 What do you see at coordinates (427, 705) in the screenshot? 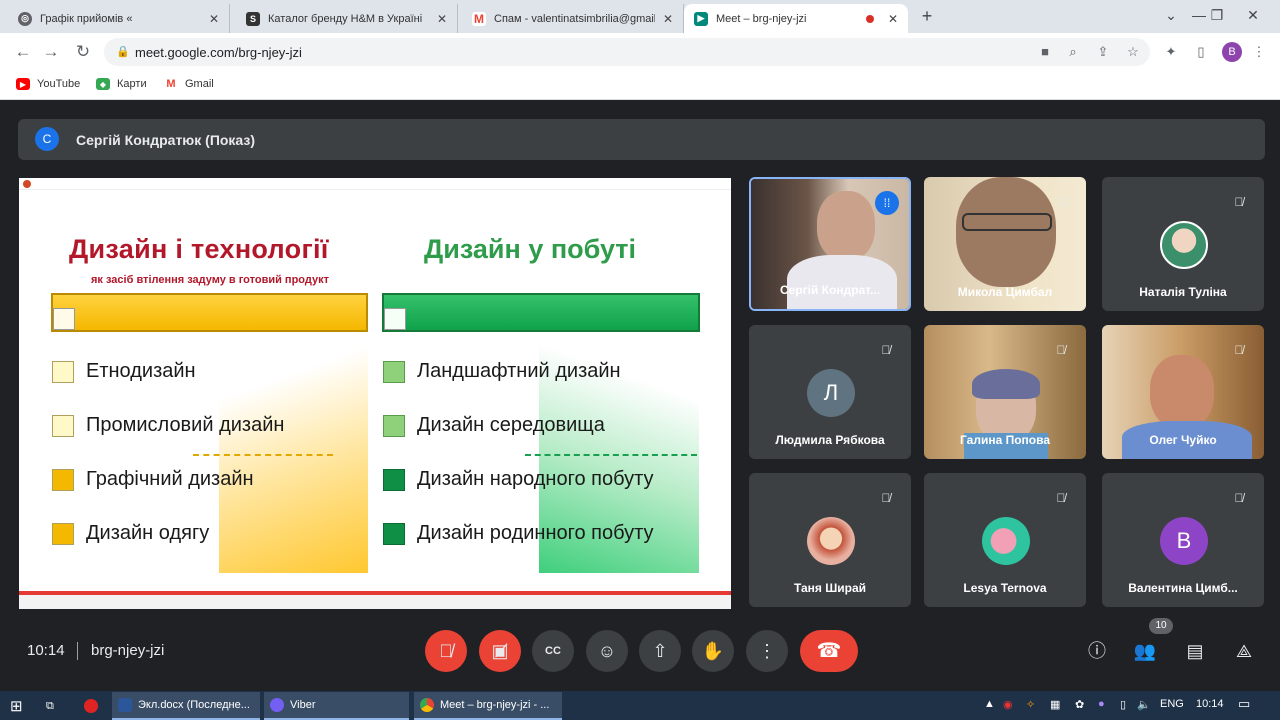
I see `chrome-icon` at bounding box center [427, 705].